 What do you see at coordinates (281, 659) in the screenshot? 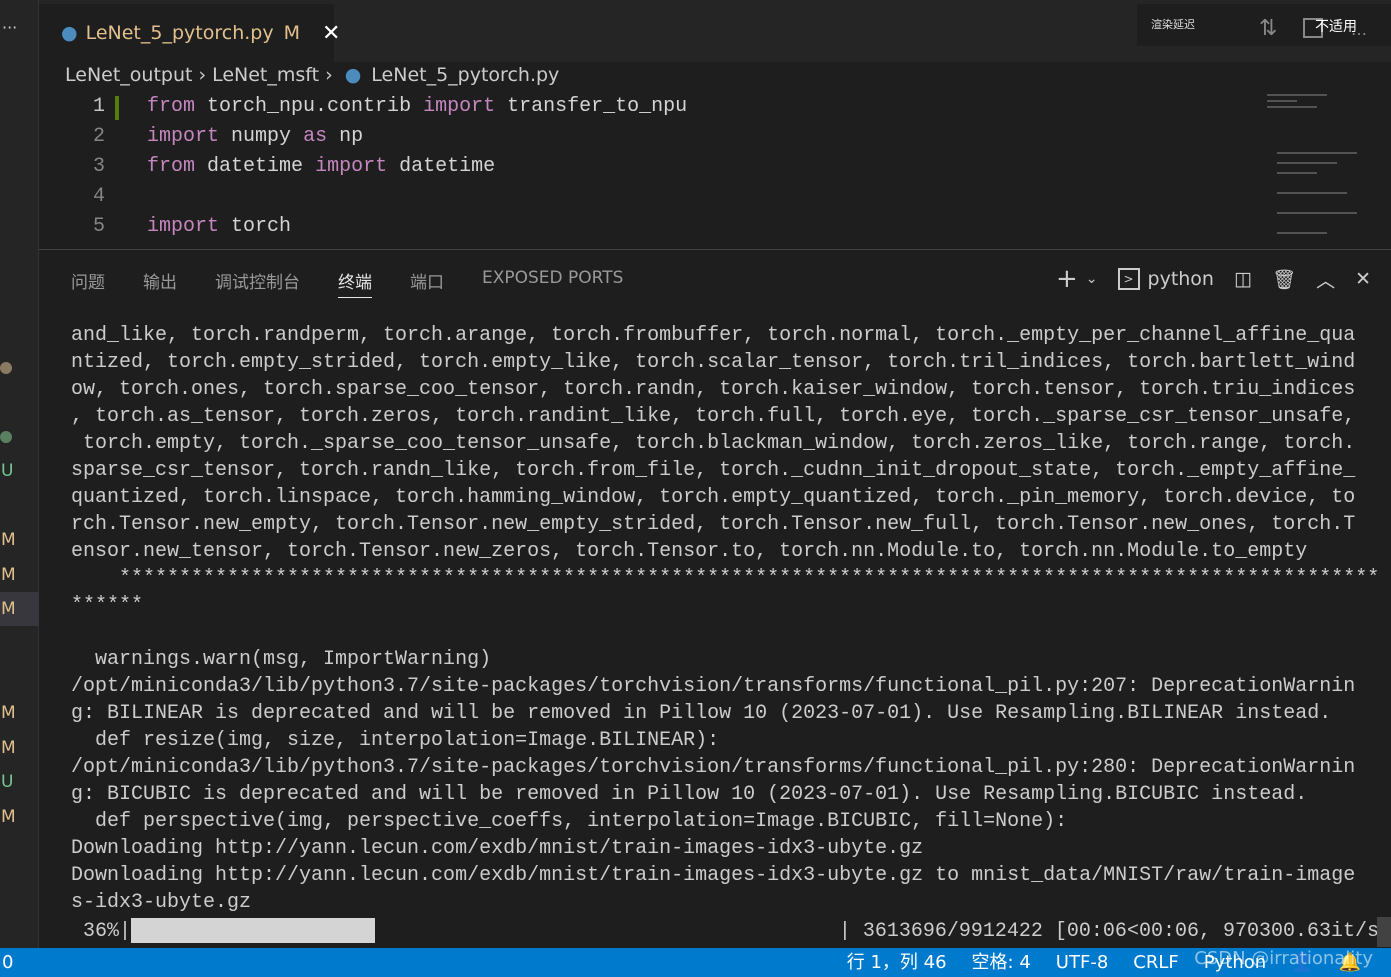
I see `terminal-line: warnings.warn(msg, ImportWarning)` at bounding box center [281, 659].